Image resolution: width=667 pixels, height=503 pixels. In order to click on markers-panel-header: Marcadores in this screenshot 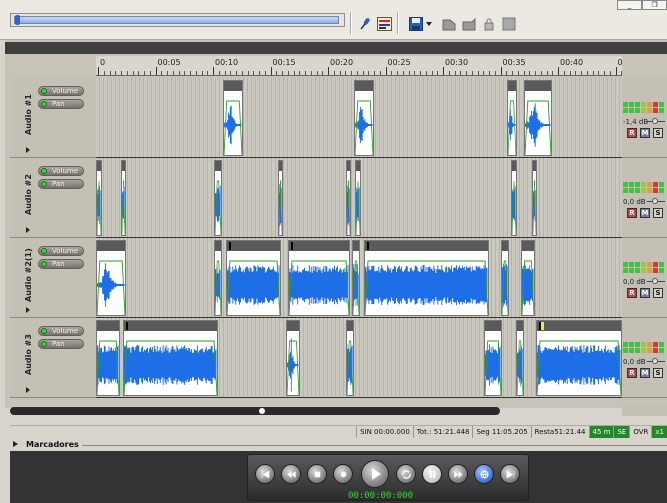, I will do `click(333, 444)`.